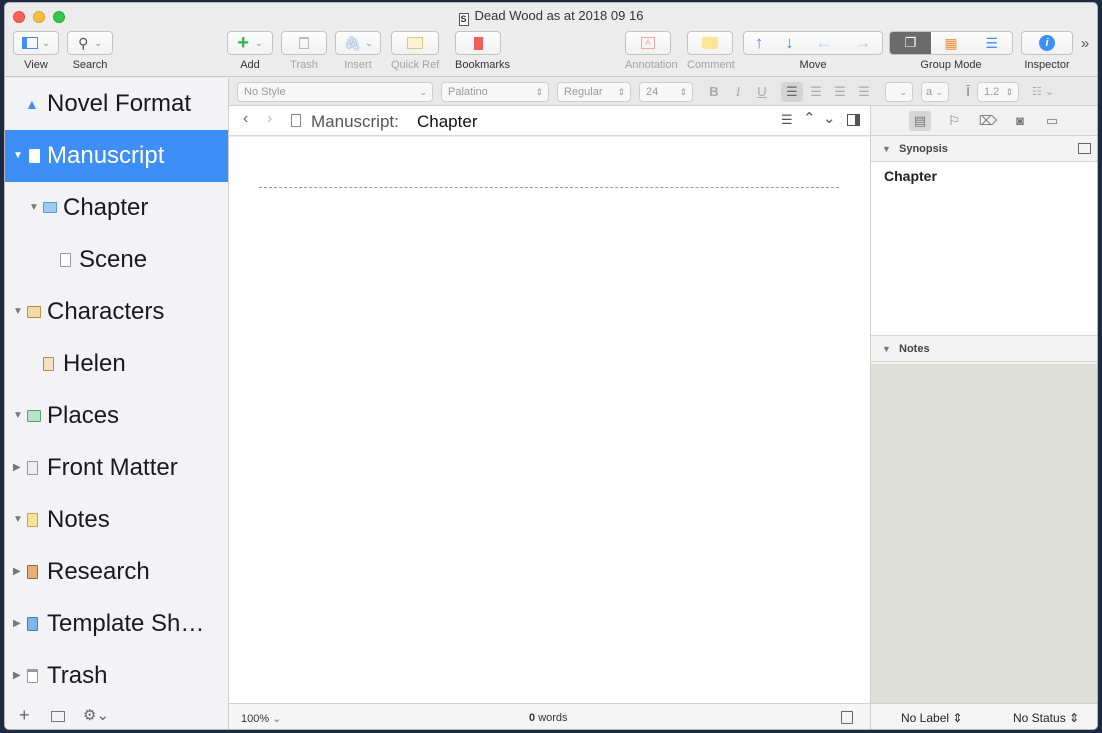  I want to click on status-select: No Status ⇕, so click(1046, 718).